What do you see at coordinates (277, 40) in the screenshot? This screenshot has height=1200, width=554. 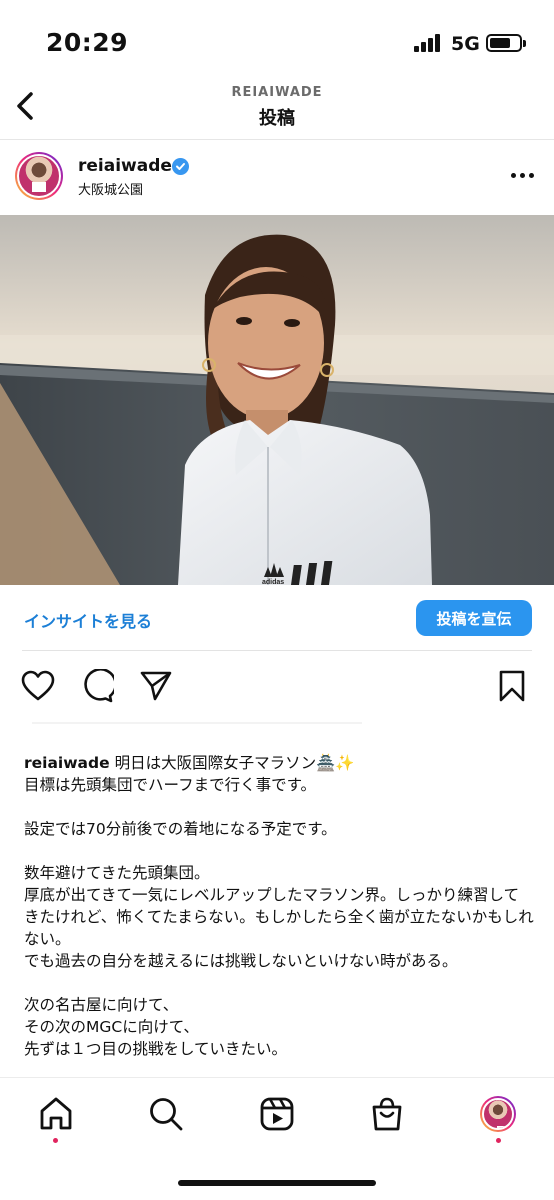 I see `status-bar: 20:29 5G` at bounding box center [277, 40].